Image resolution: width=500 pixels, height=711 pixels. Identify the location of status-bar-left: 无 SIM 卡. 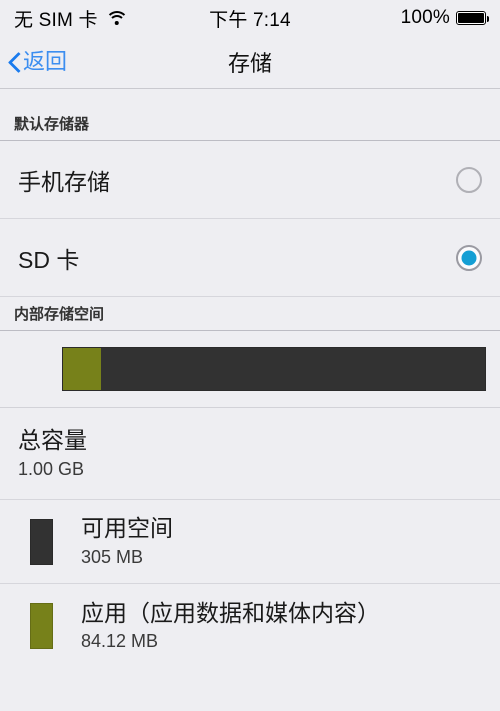
(71, 18).